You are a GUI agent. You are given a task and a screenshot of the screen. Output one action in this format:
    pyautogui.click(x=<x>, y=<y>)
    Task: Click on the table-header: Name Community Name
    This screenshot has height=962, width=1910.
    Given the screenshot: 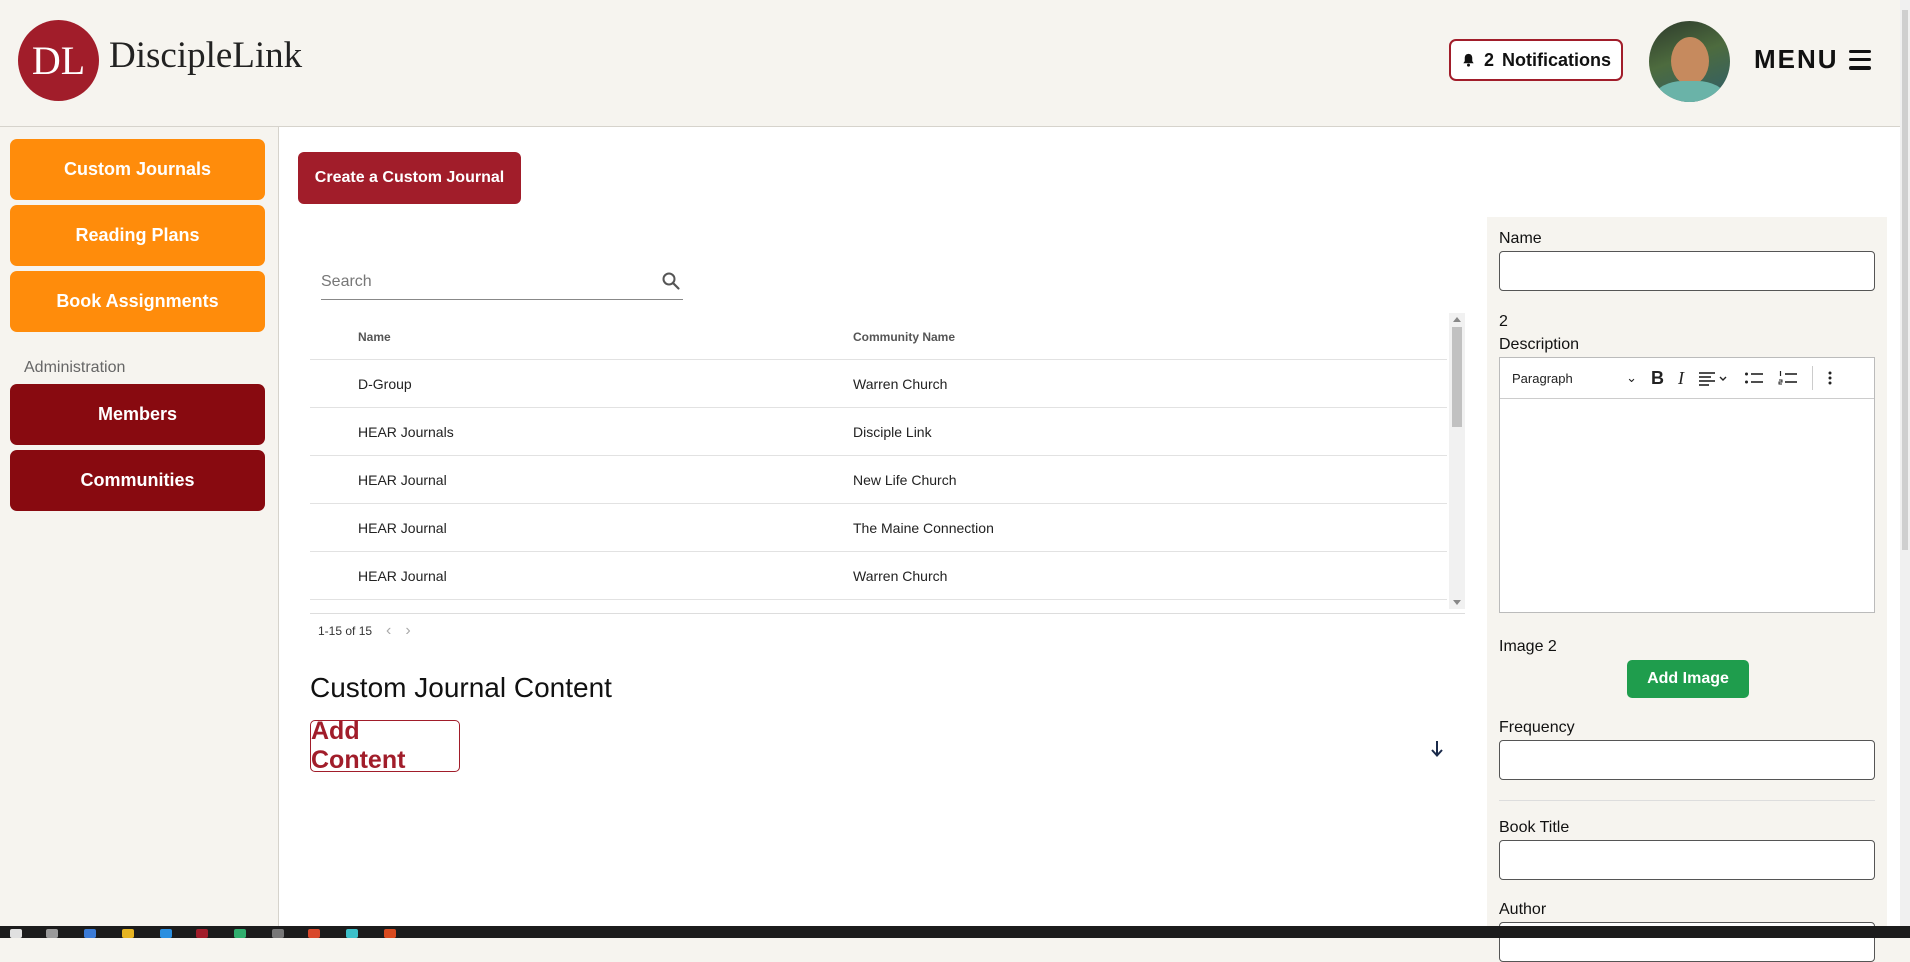 What is the action you would take?
    pyautogui.click(x=878, y=336)
    